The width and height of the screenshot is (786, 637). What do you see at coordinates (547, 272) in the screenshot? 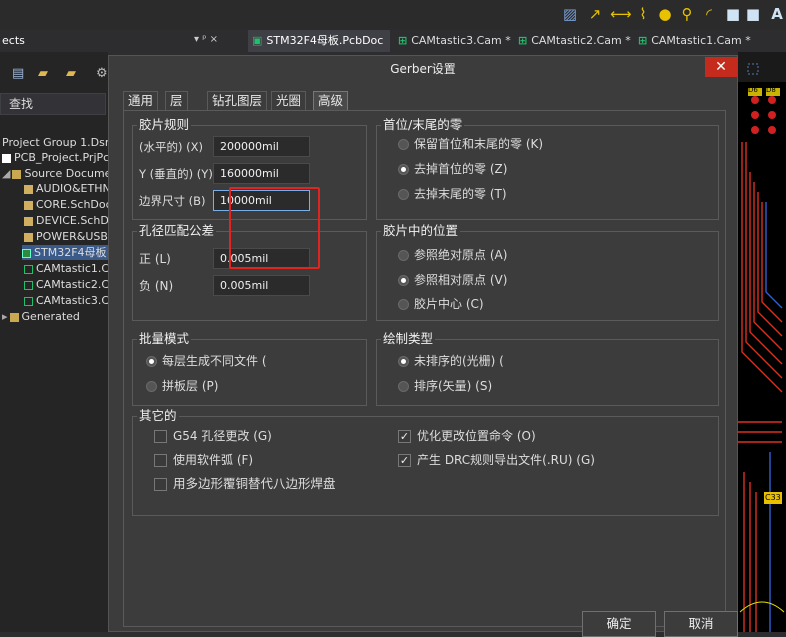
I see `film-position-group: 胶片中的位置 参照绝对原点 (A) 参照相对原点 (V) 胶片中心 (C)` at bounding box center [547, 272].